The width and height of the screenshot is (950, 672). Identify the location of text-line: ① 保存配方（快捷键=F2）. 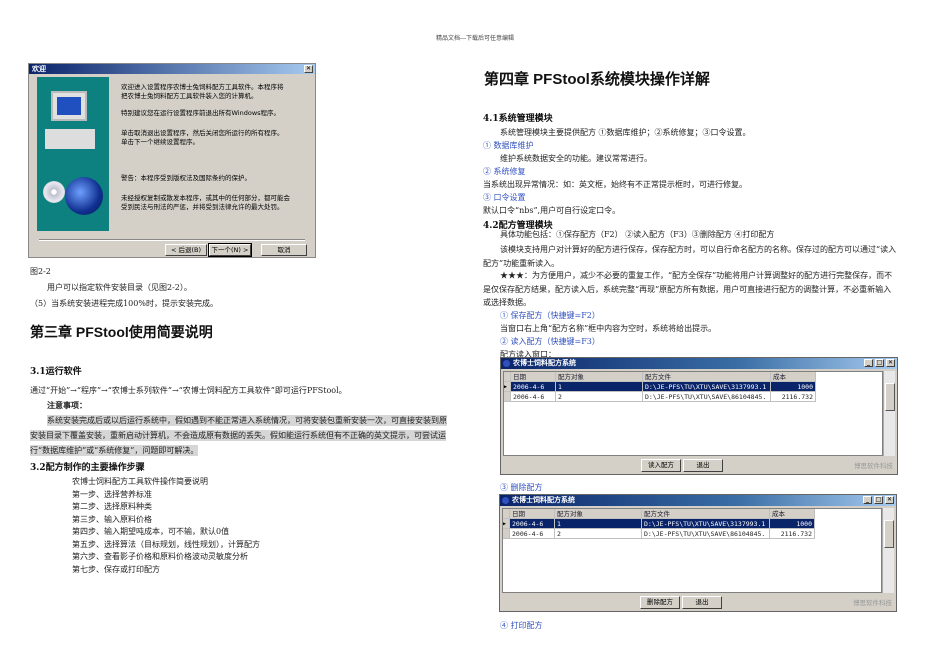
(550, 315).